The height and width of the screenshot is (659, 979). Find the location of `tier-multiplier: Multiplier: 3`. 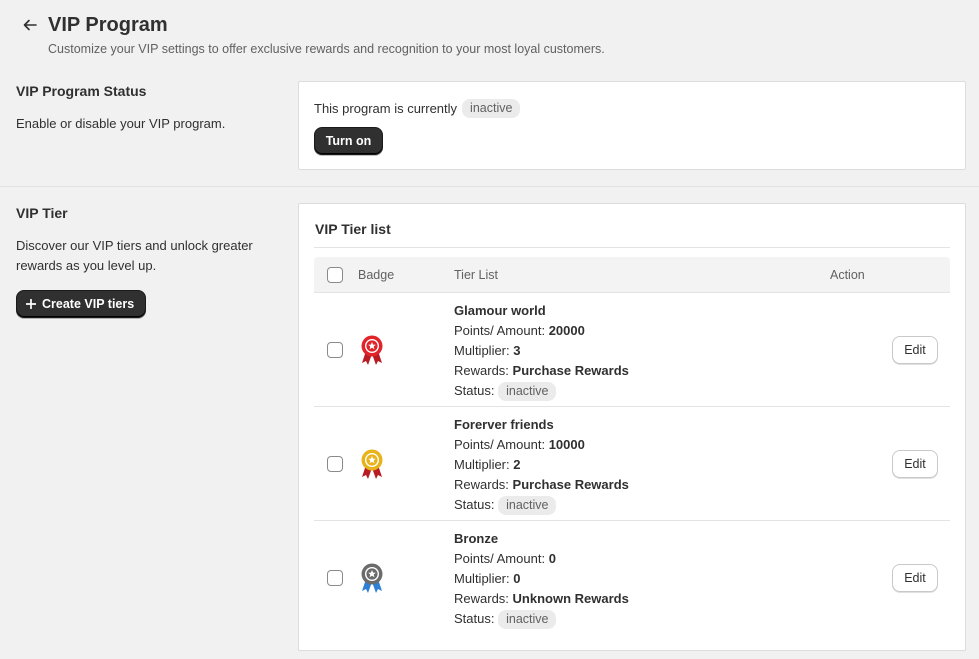

tier-multiplier: Multiplier: 3 is located at coordinates (541, 351).